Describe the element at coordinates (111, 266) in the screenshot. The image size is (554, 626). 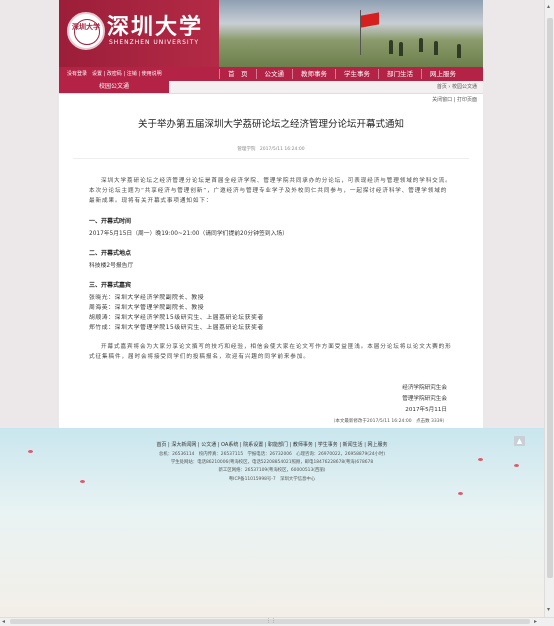
I see `event-venue: 科技楼2号报告厅` at that location.